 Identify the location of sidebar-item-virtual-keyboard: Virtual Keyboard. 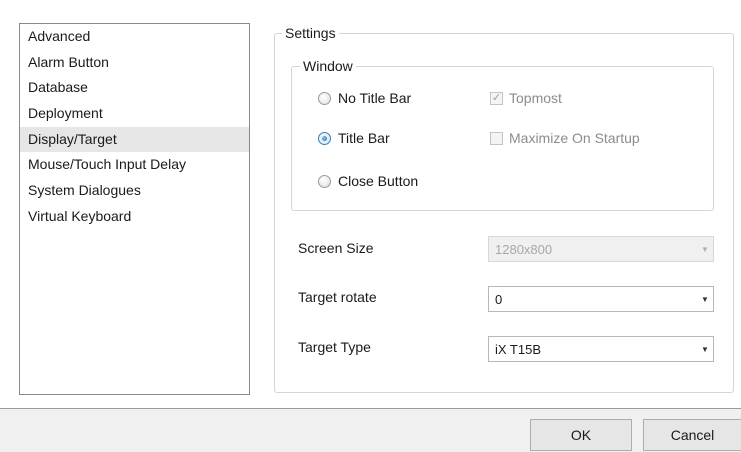
(134, 217).